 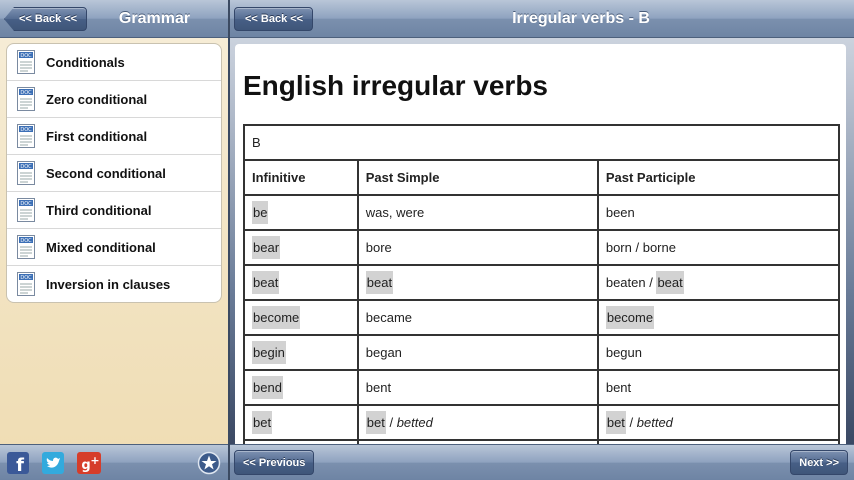 I want to click on past-participle-alt: beat, so click(x=670, y=282).